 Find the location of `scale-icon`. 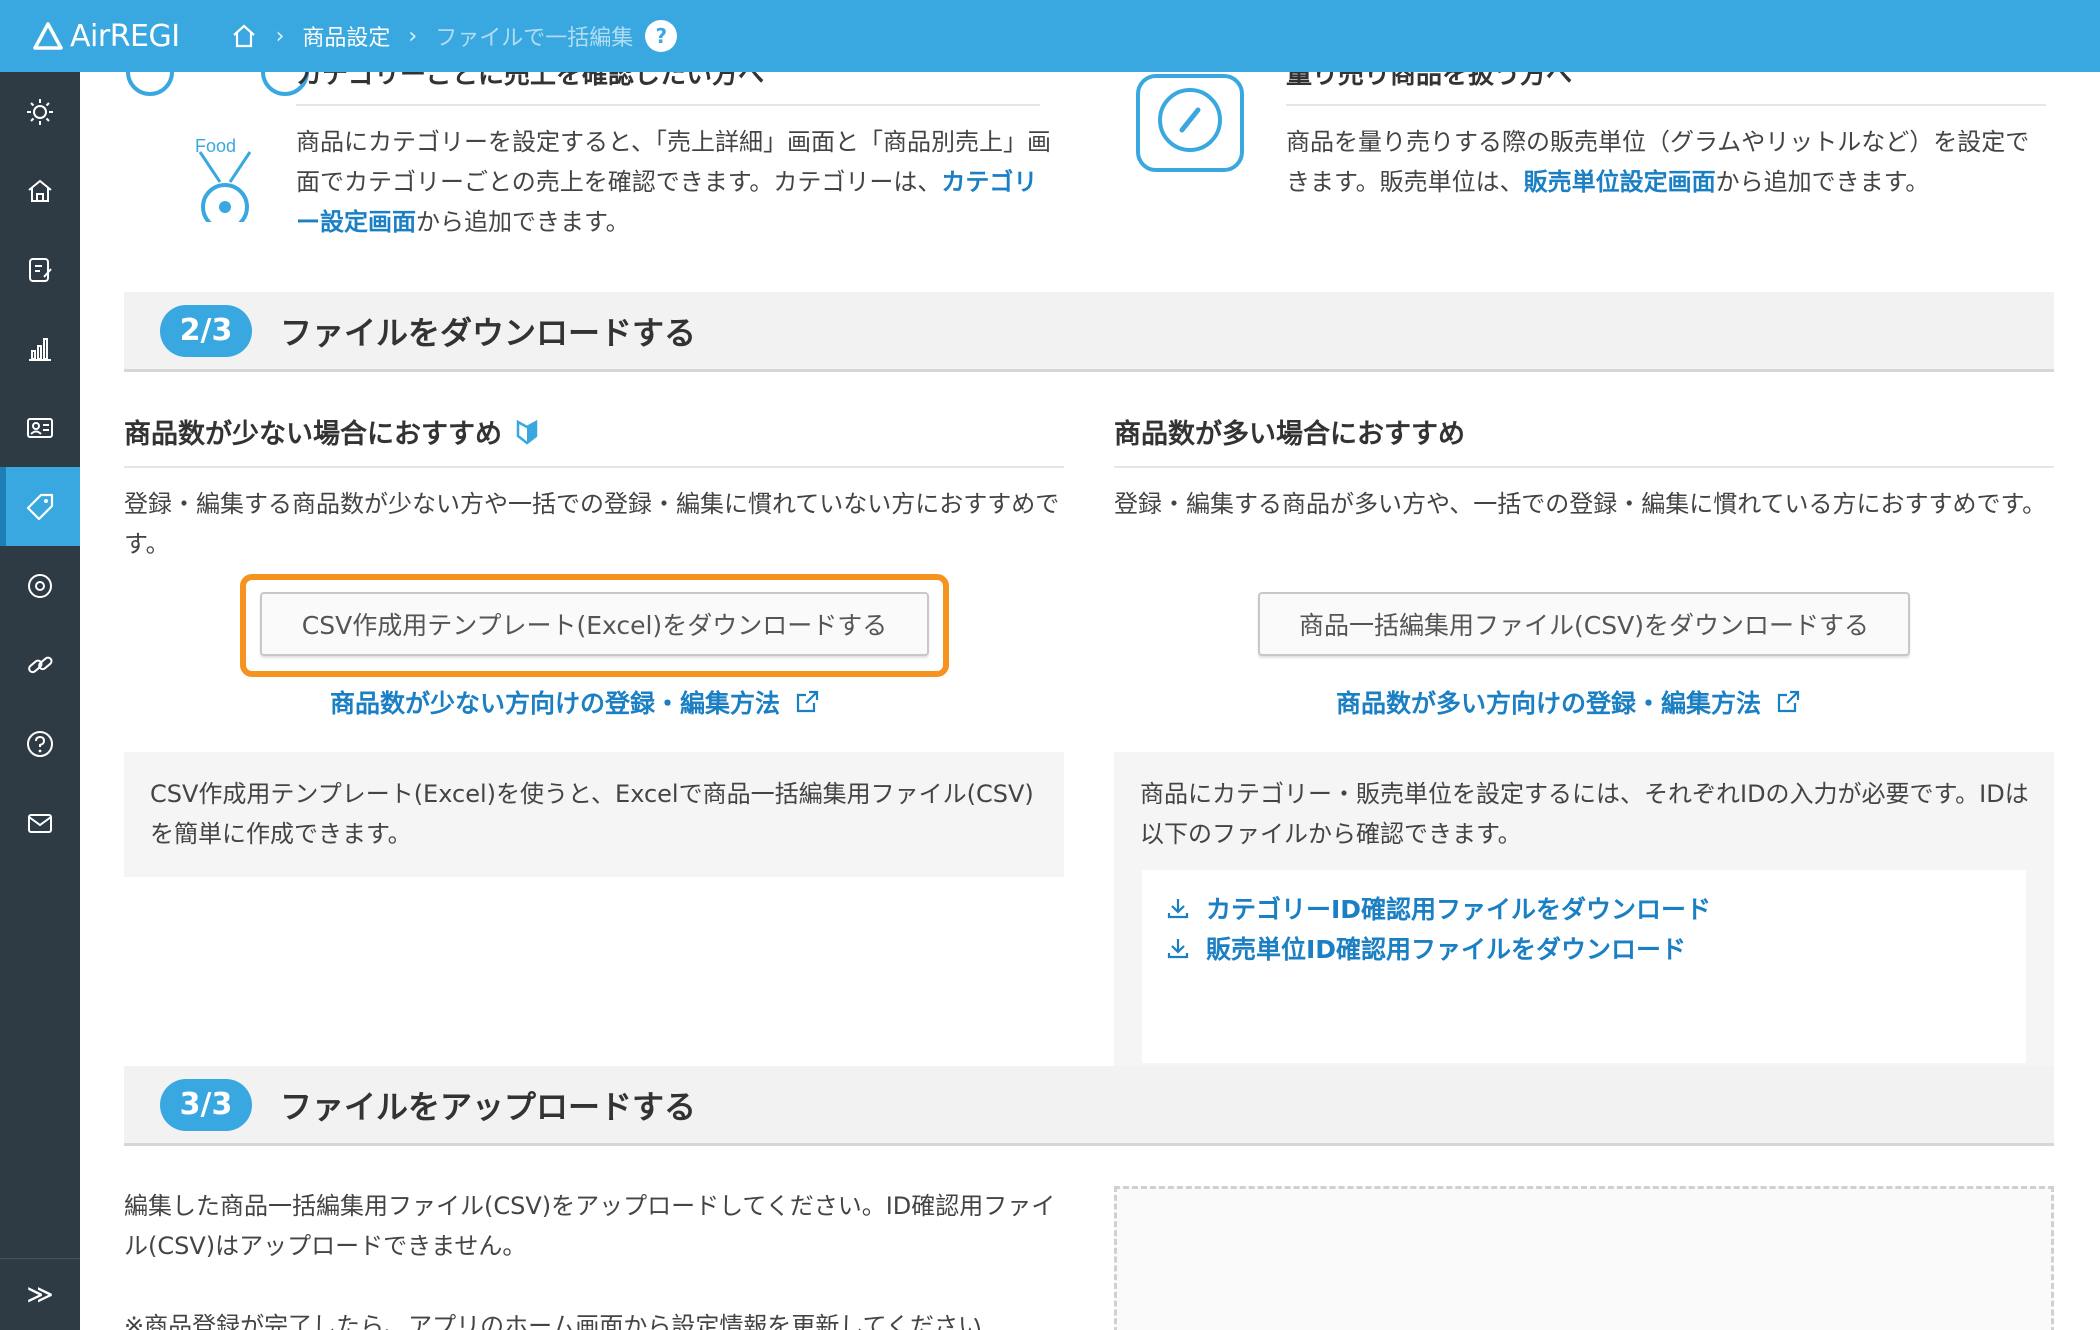

scale-icon is located at coordinates (1190, 123).